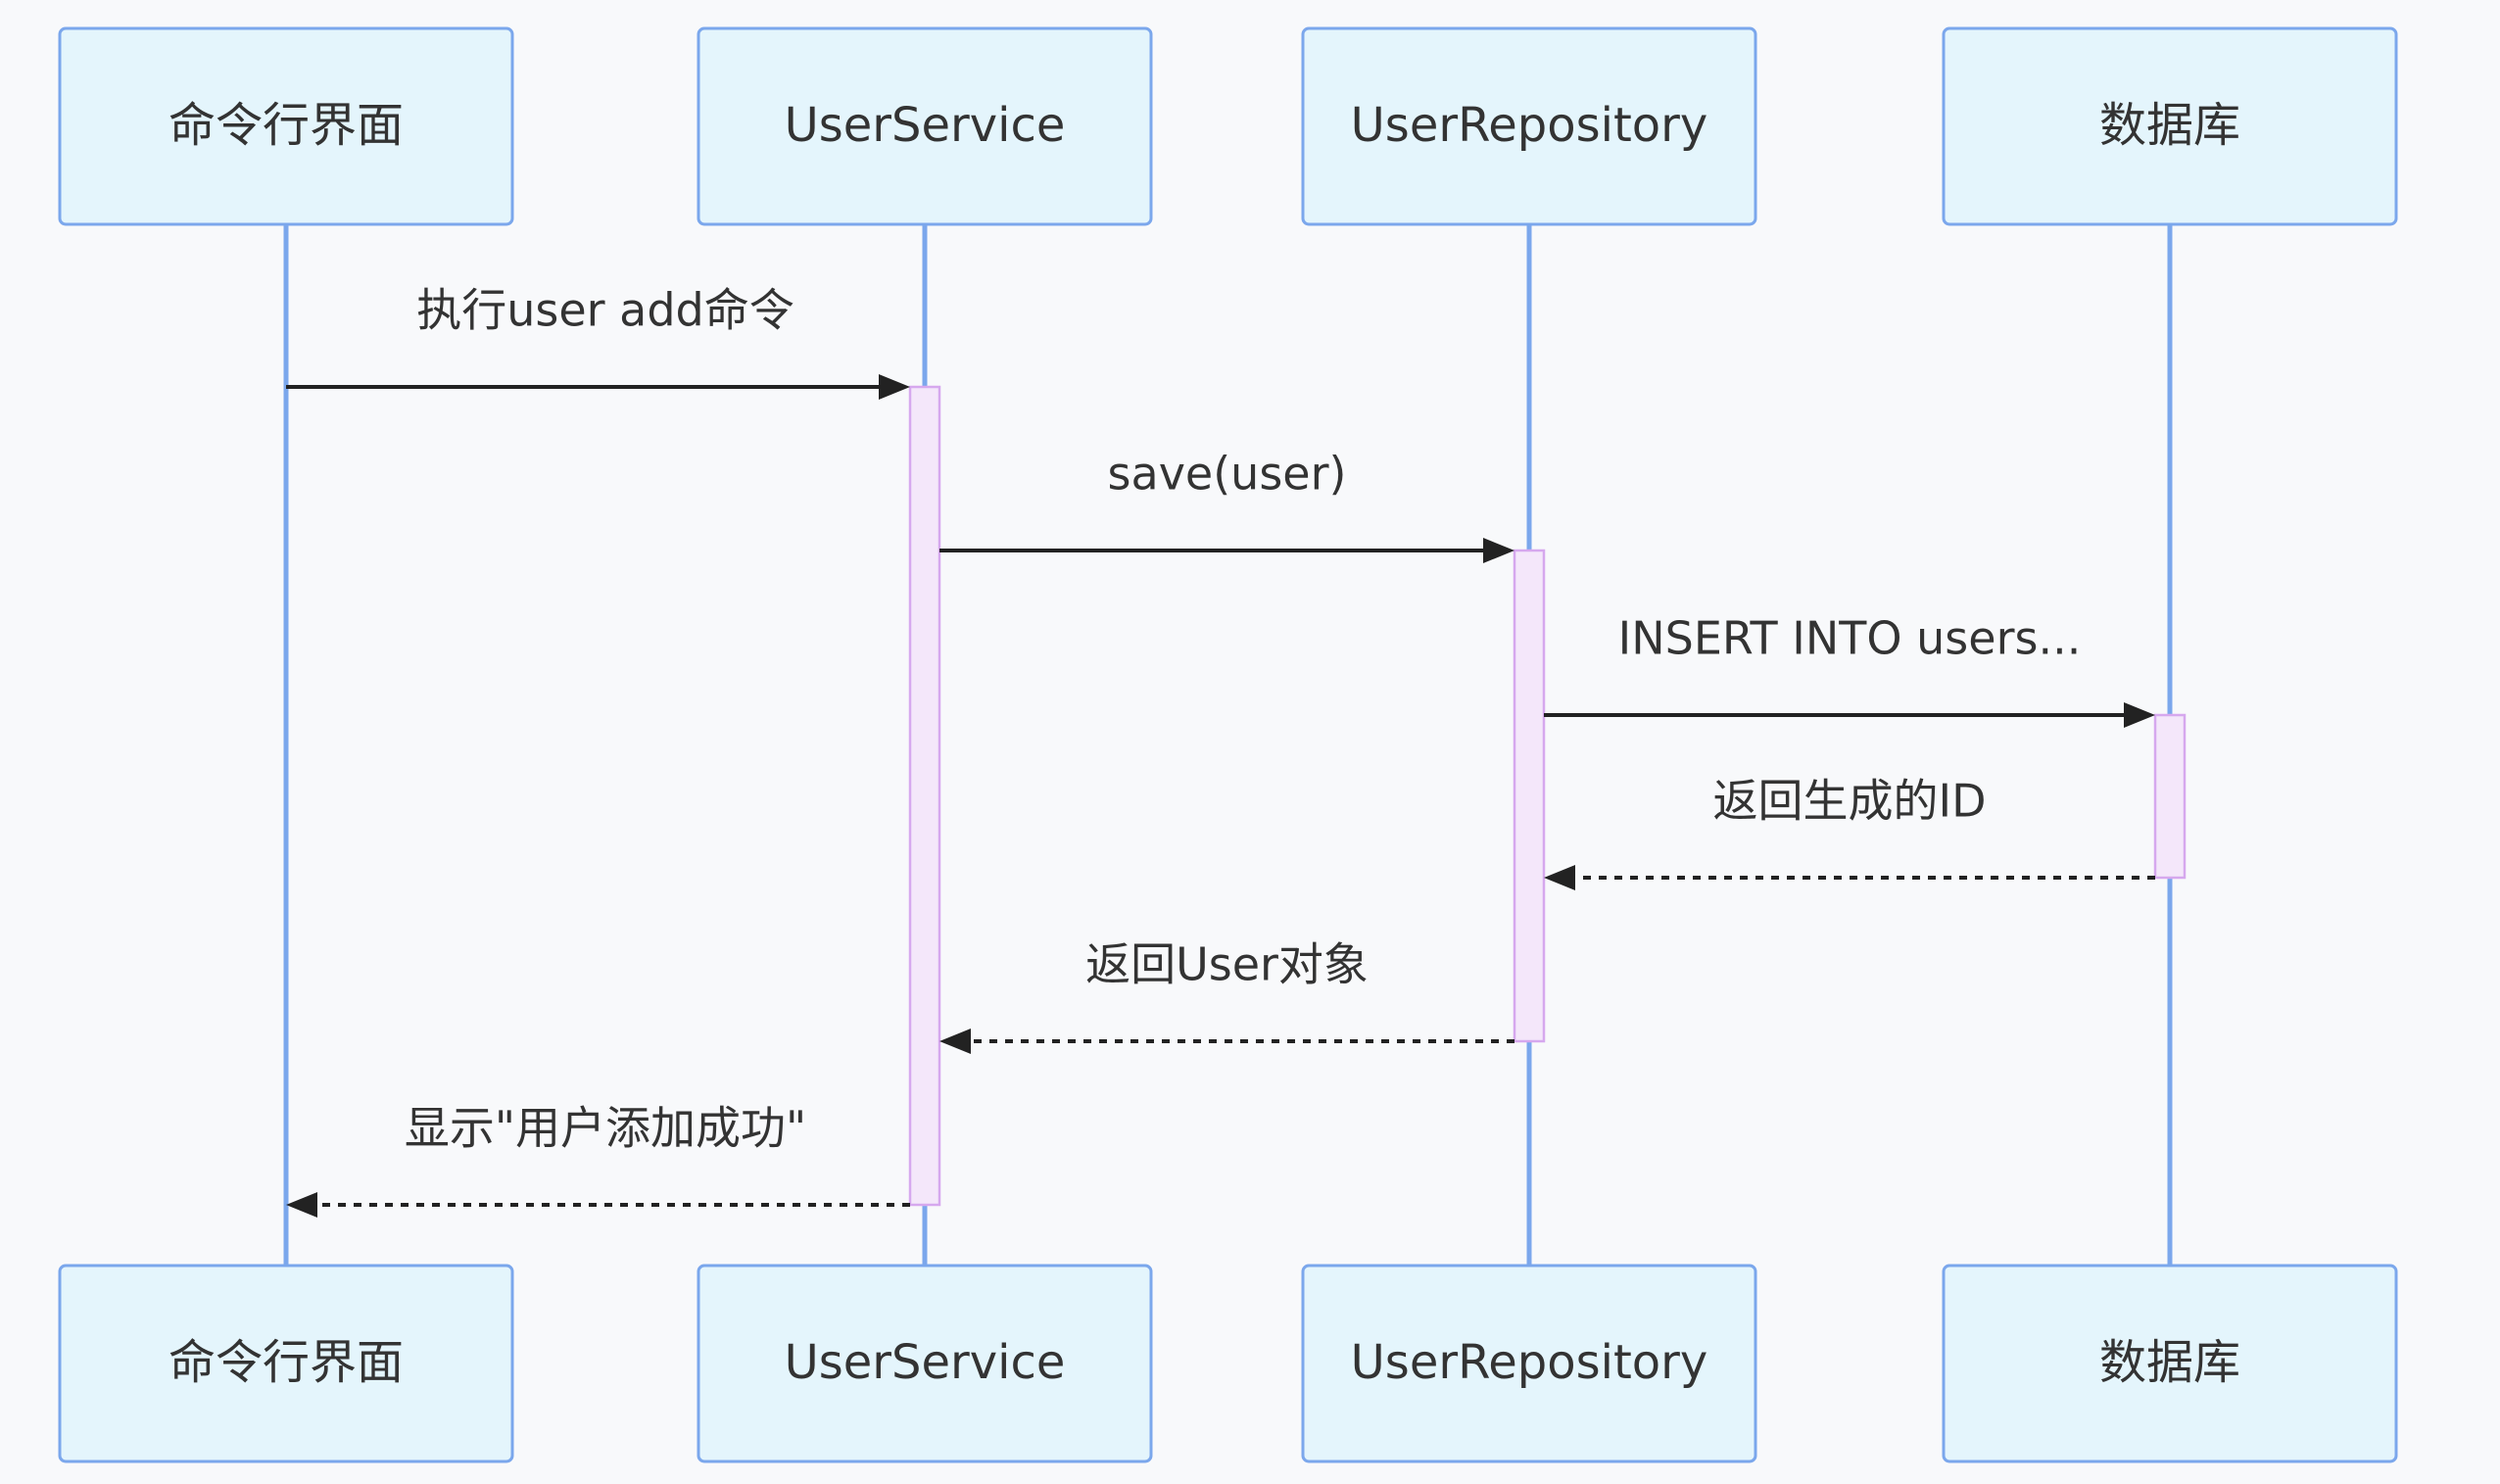 The height and width of the screenshot is (1484, 2500). What do you see at coordinates (598, 342) in the screenshot?
I see `message-1: 执行user add命令` at bounding box center [598, 342].